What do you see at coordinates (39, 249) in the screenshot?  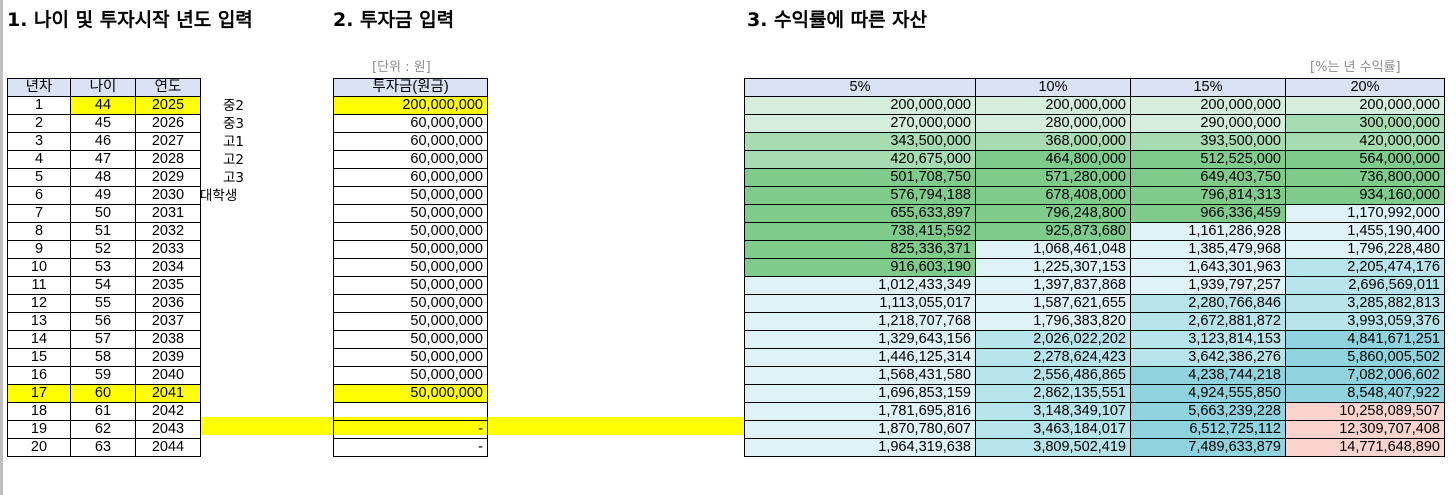 I see `year-index-cell: 9` at bounding box center [39, 249].